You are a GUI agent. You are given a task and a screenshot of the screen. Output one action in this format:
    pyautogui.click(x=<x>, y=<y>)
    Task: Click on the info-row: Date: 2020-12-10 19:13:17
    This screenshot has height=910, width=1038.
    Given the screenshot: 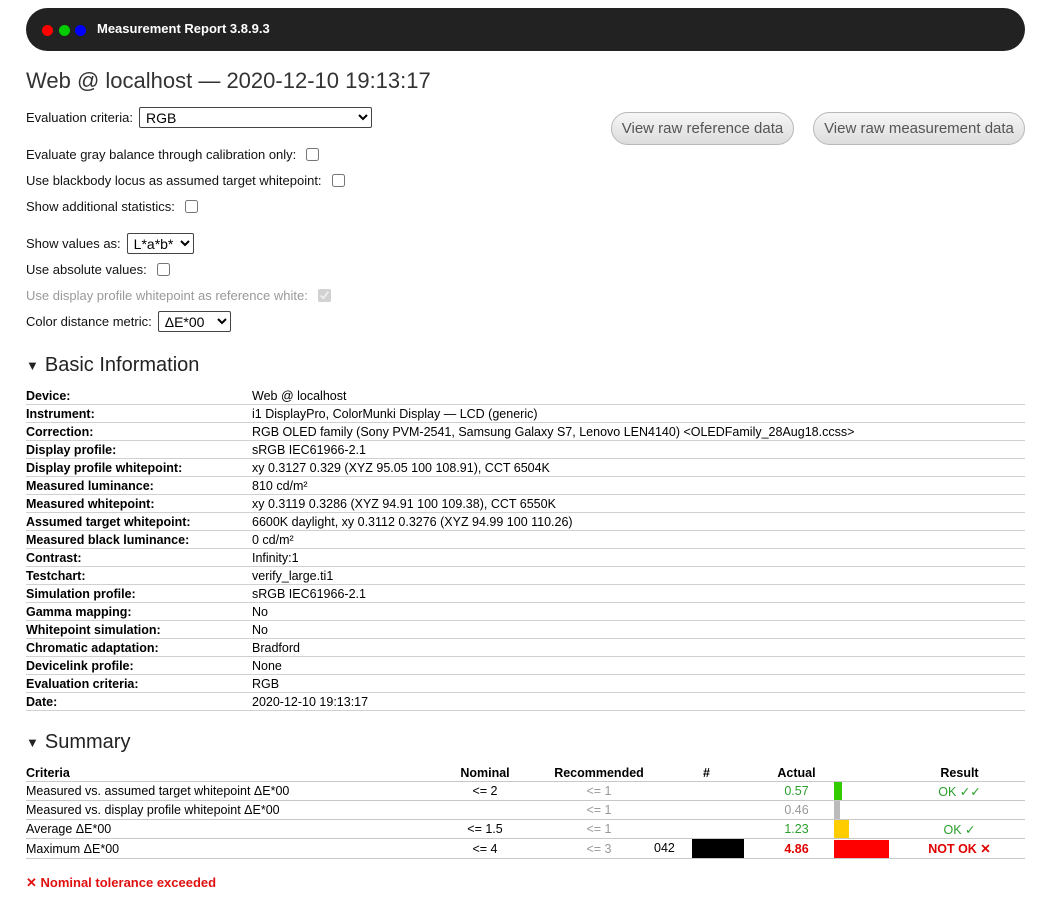 What is the action you would take?
    pyautogui.click(x=525, y=701)
    